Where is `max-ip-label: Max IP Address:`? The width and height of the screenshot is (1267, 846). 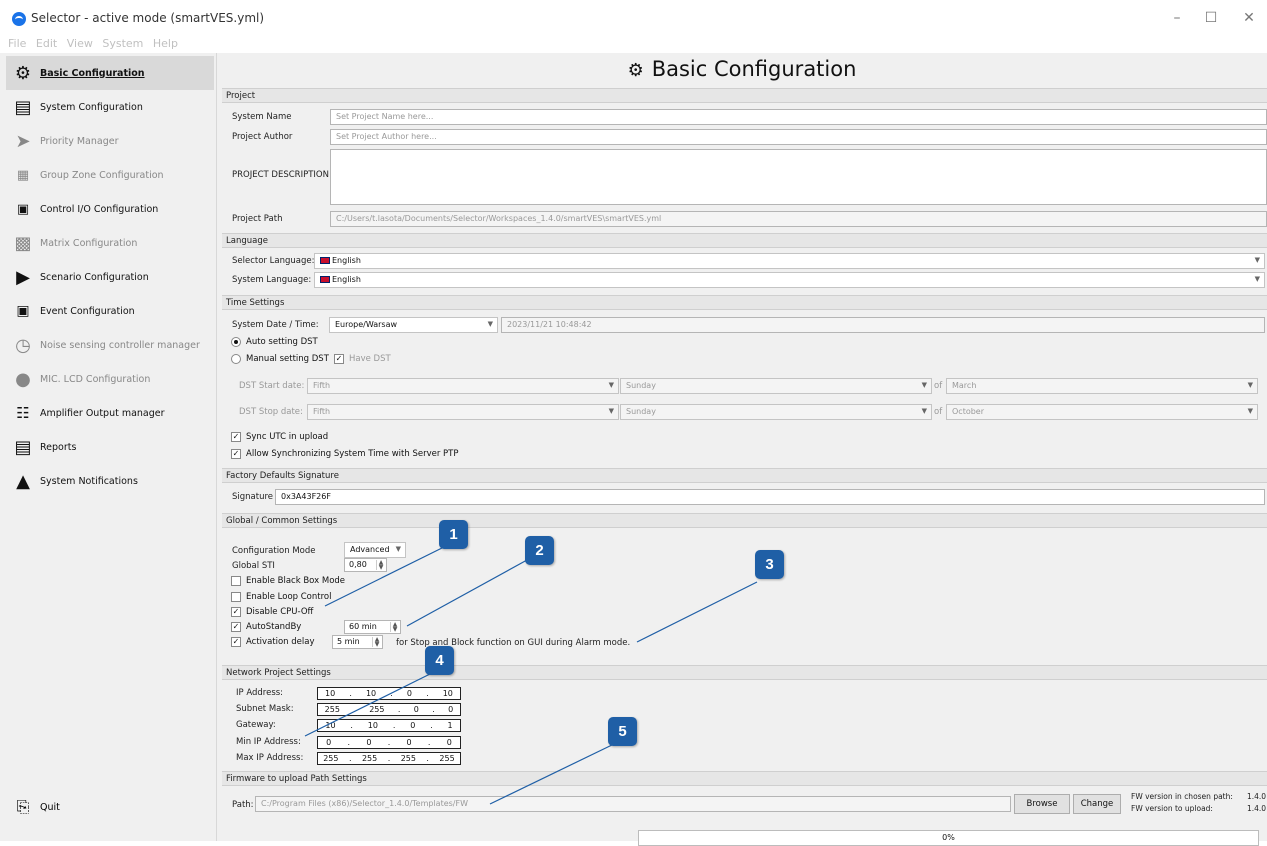
max-ip-label: Max IP Address: is located at coordinates (270, 758).